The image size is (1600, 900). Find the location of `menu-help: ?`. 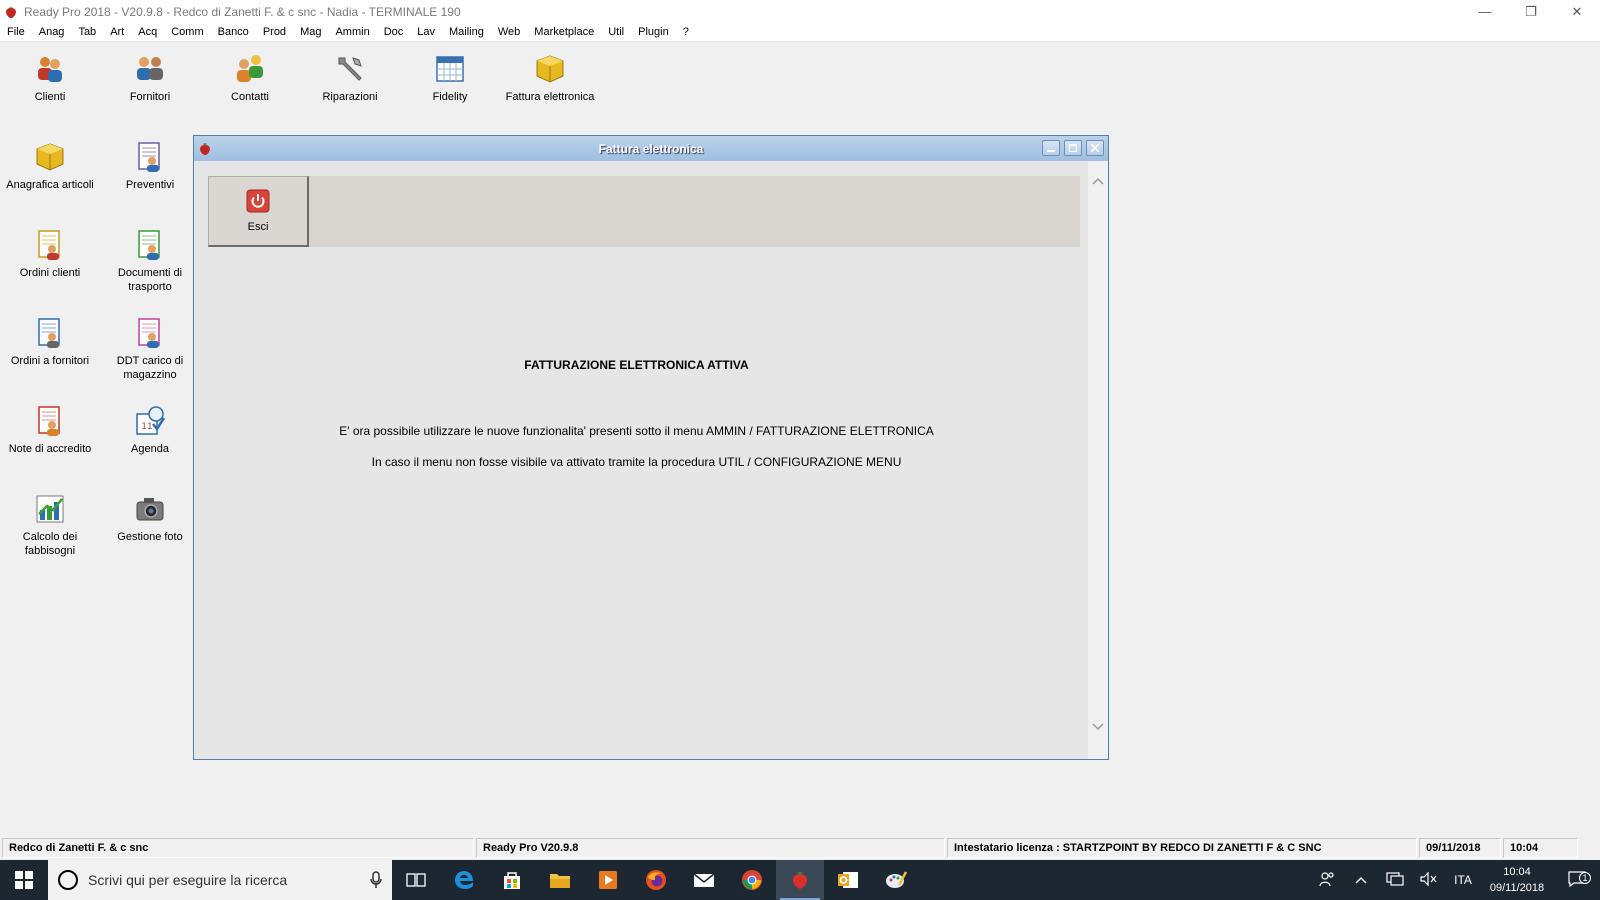

menu-help: ? is located at coordinates (686, 32).